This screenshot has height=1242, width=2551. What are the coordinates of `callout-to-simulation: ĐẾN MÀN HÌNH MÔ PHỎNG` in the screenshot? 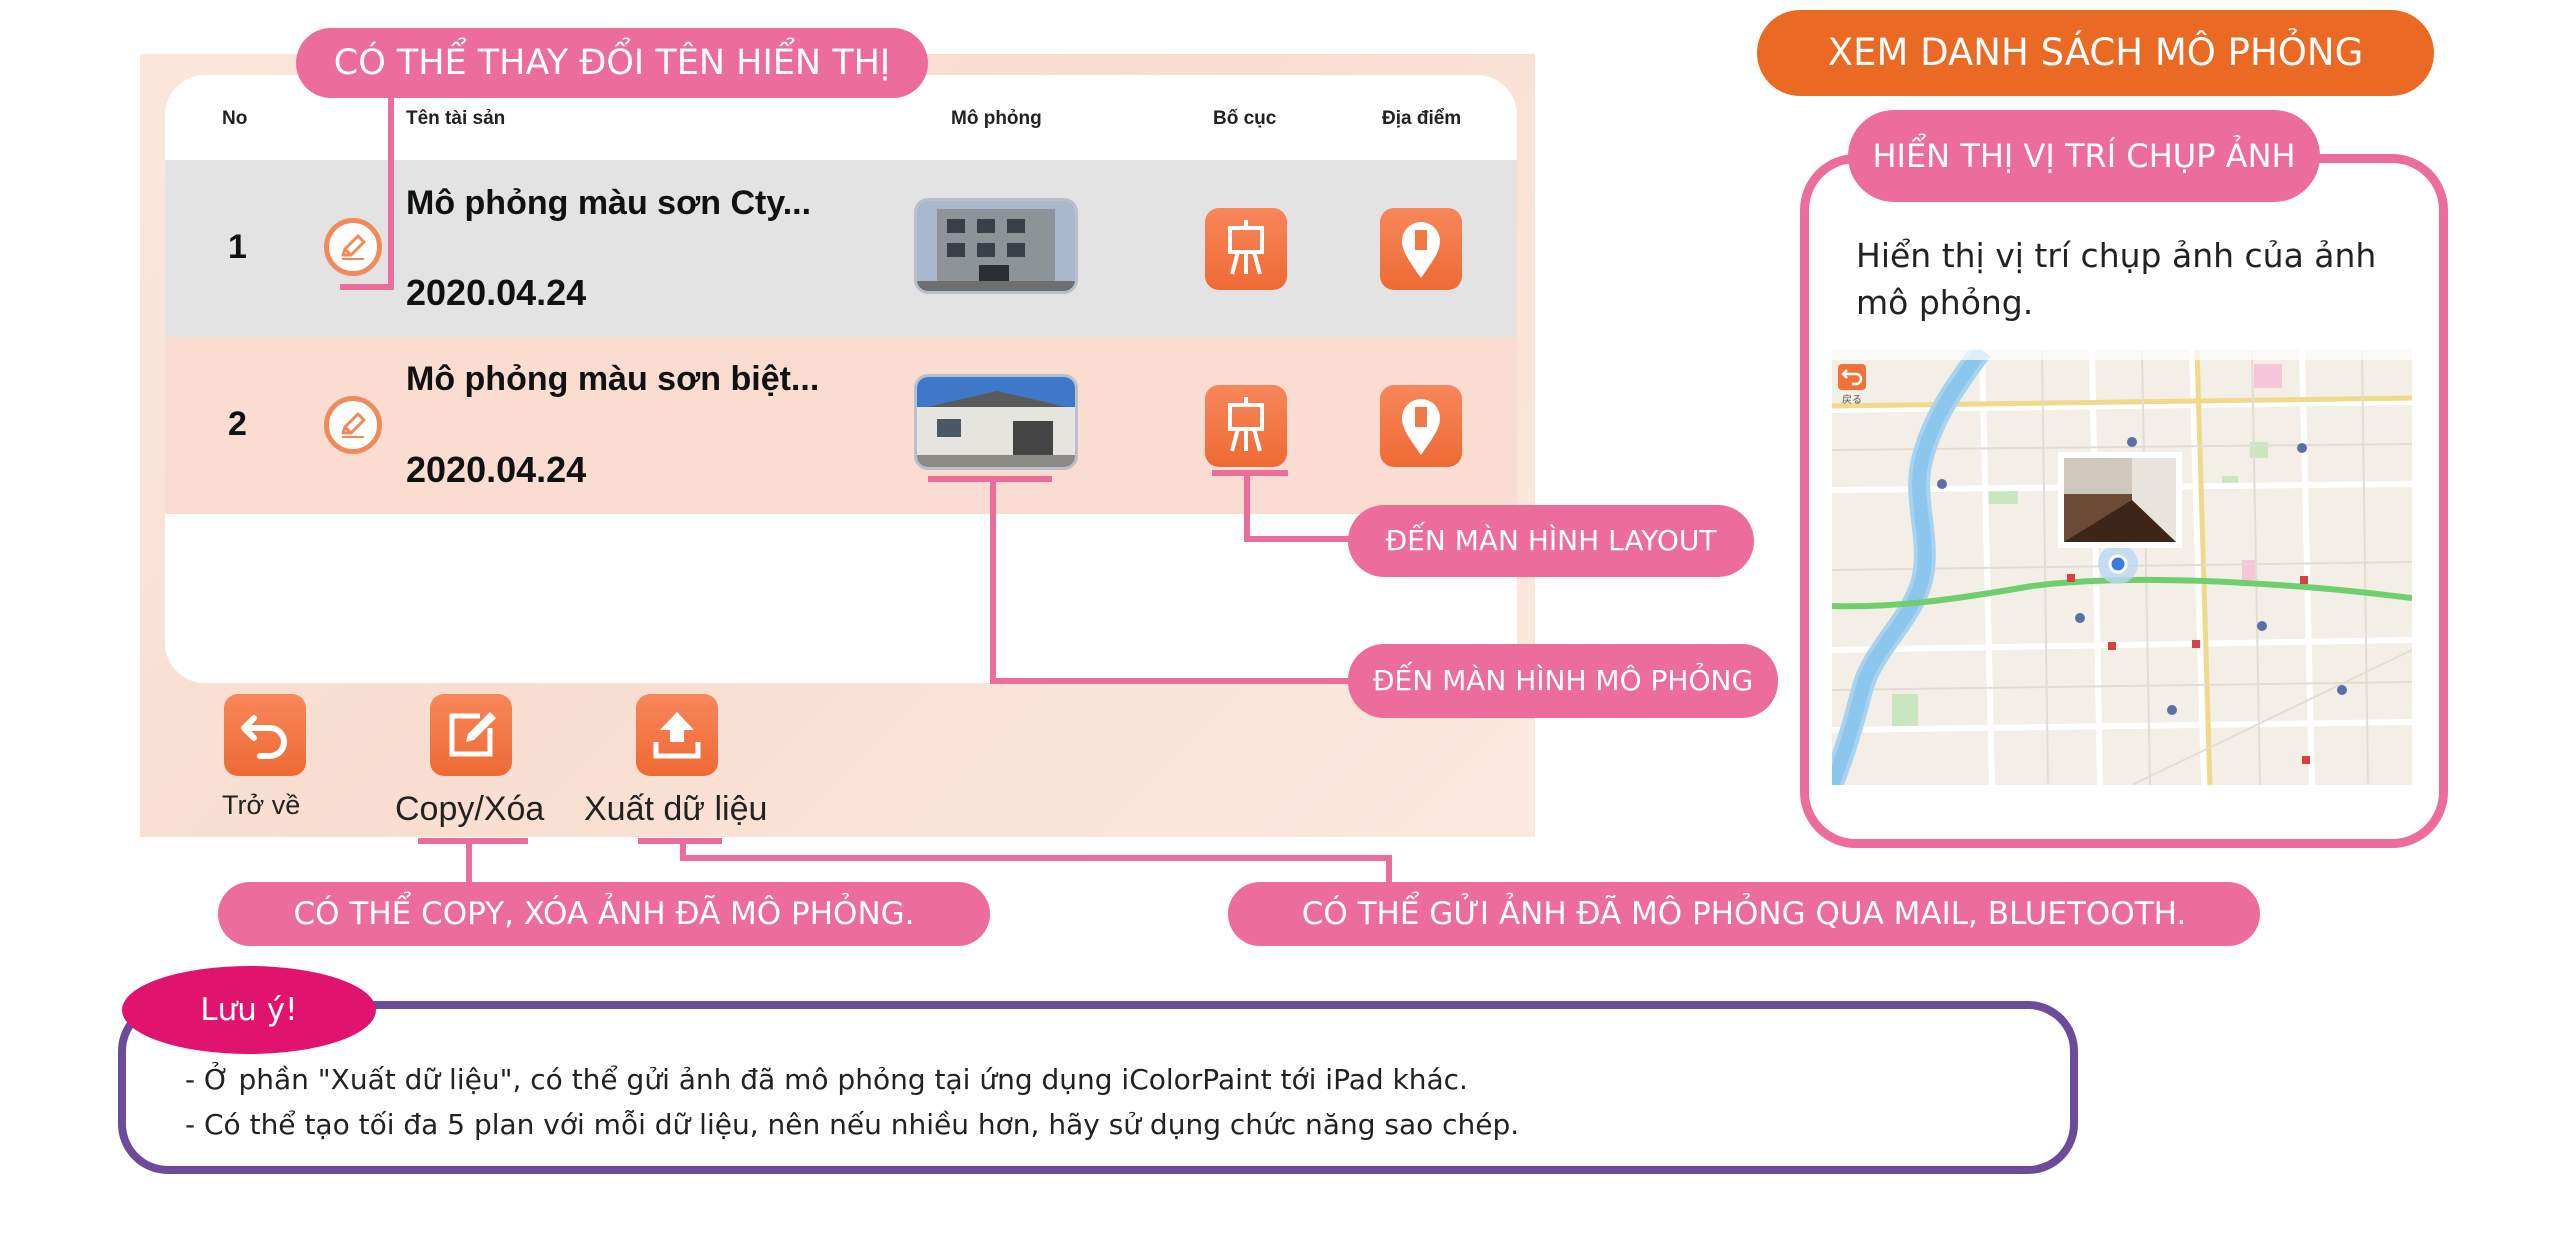 It's located at (1563, 681).